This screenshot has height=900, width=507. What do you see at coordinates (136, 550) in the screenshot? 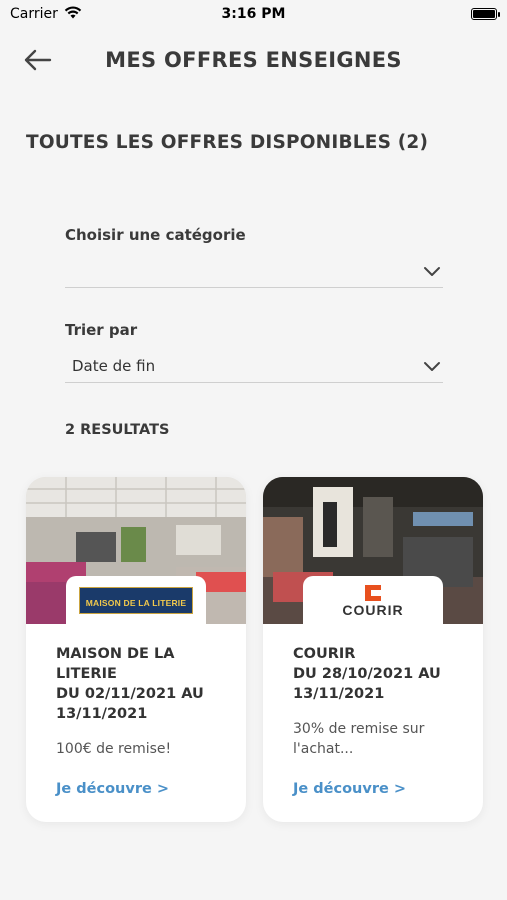
I see `store-photo: MAISON DE LA LITERIE` at bounding box center [136, 550].